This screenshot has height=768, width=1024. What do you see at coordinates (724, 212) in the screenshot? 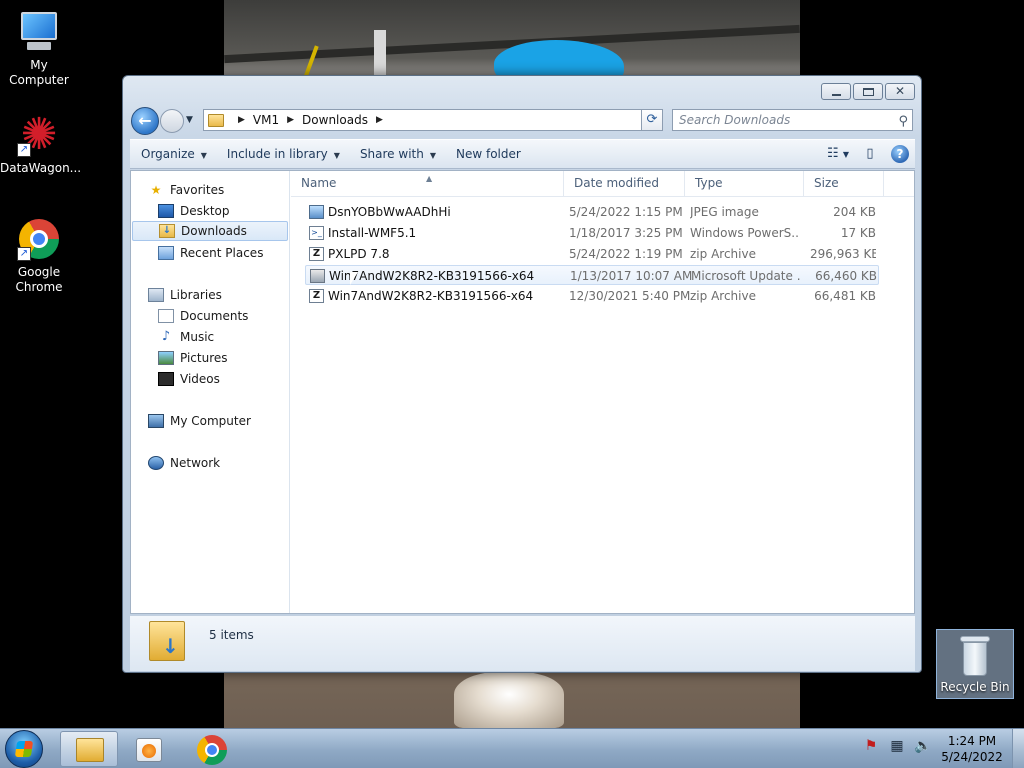
I see `file-type: JPEG image` at bounding box center [724, 212].